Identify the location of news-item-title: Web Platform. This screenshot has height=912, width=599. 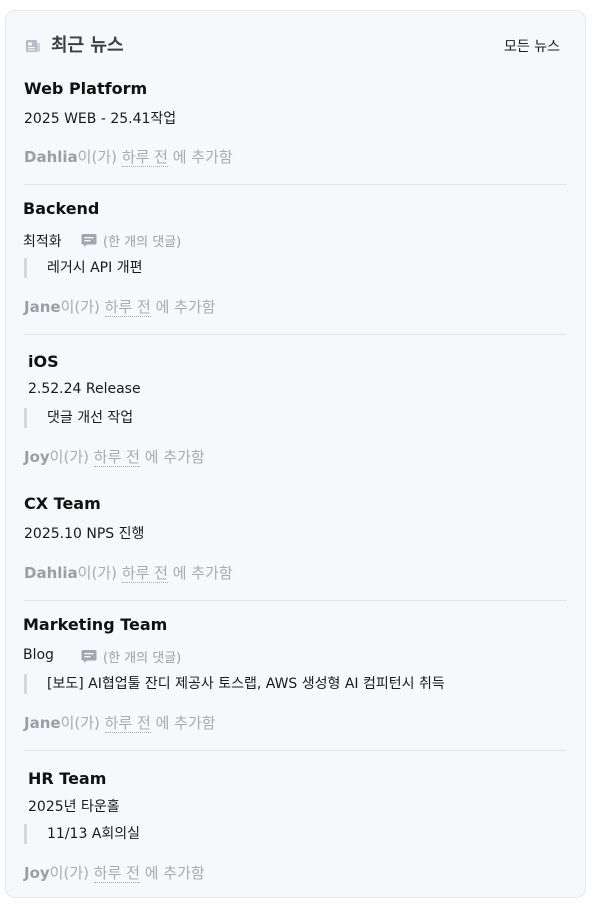
(85, 88).